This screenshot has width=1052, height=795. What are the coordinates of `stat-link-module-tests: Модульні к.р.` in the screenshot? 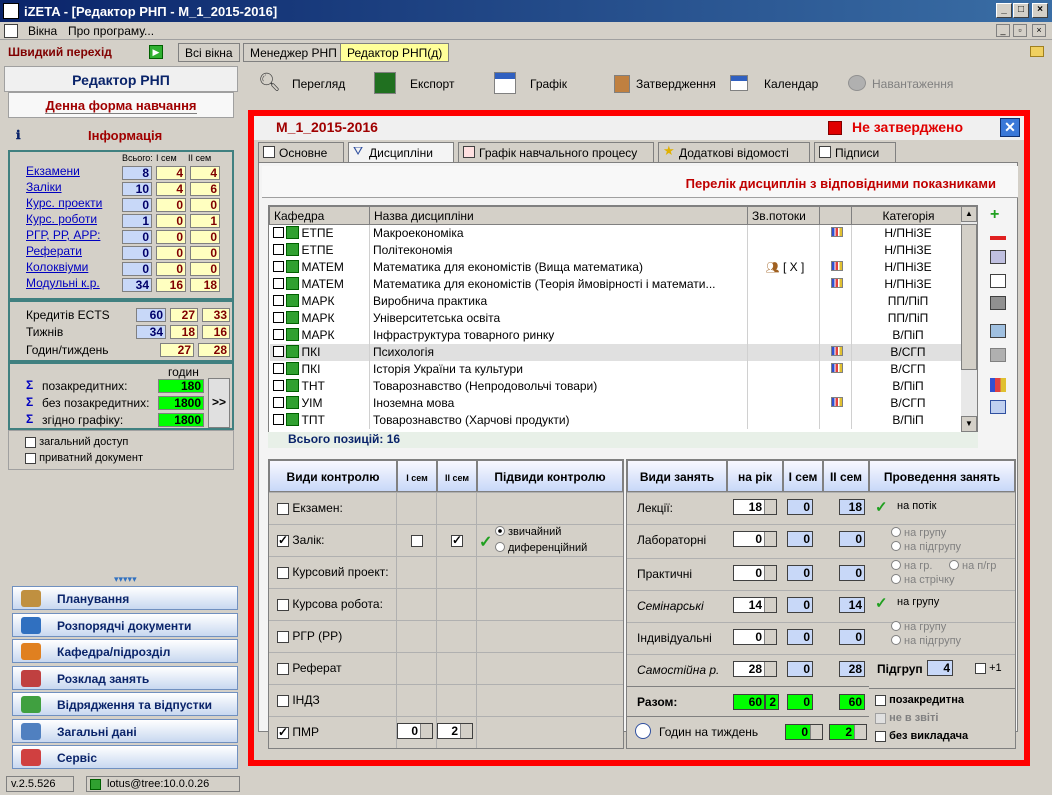 It's located at (63, 283).